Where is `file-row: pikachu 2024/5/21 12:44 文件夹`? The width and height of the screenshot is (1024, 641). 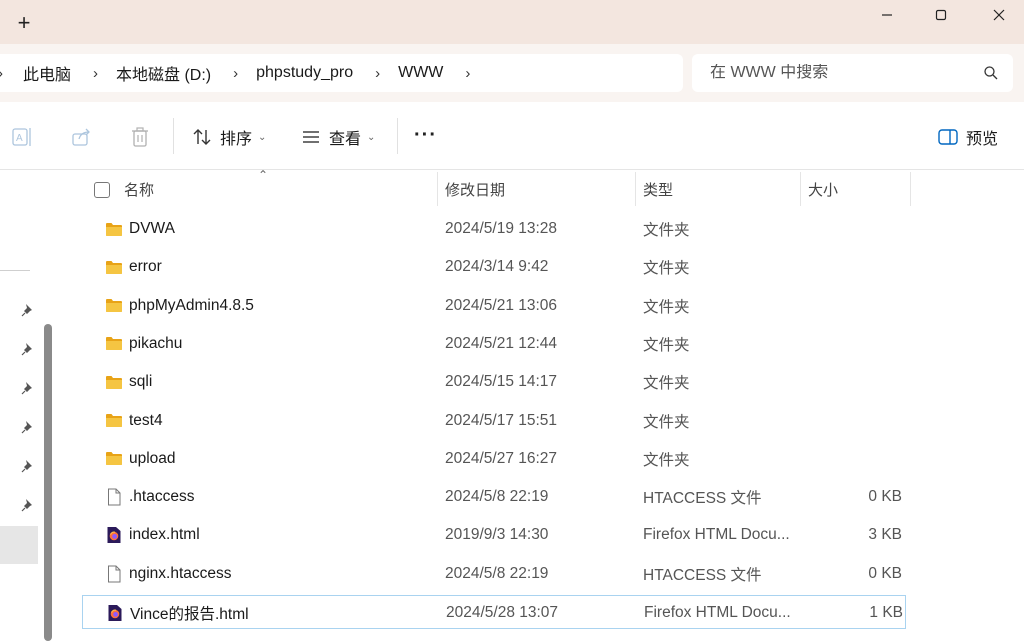 file-row: pikachu 2024/5/21 12:44 文件夹 is located at coordinates (494, 344).